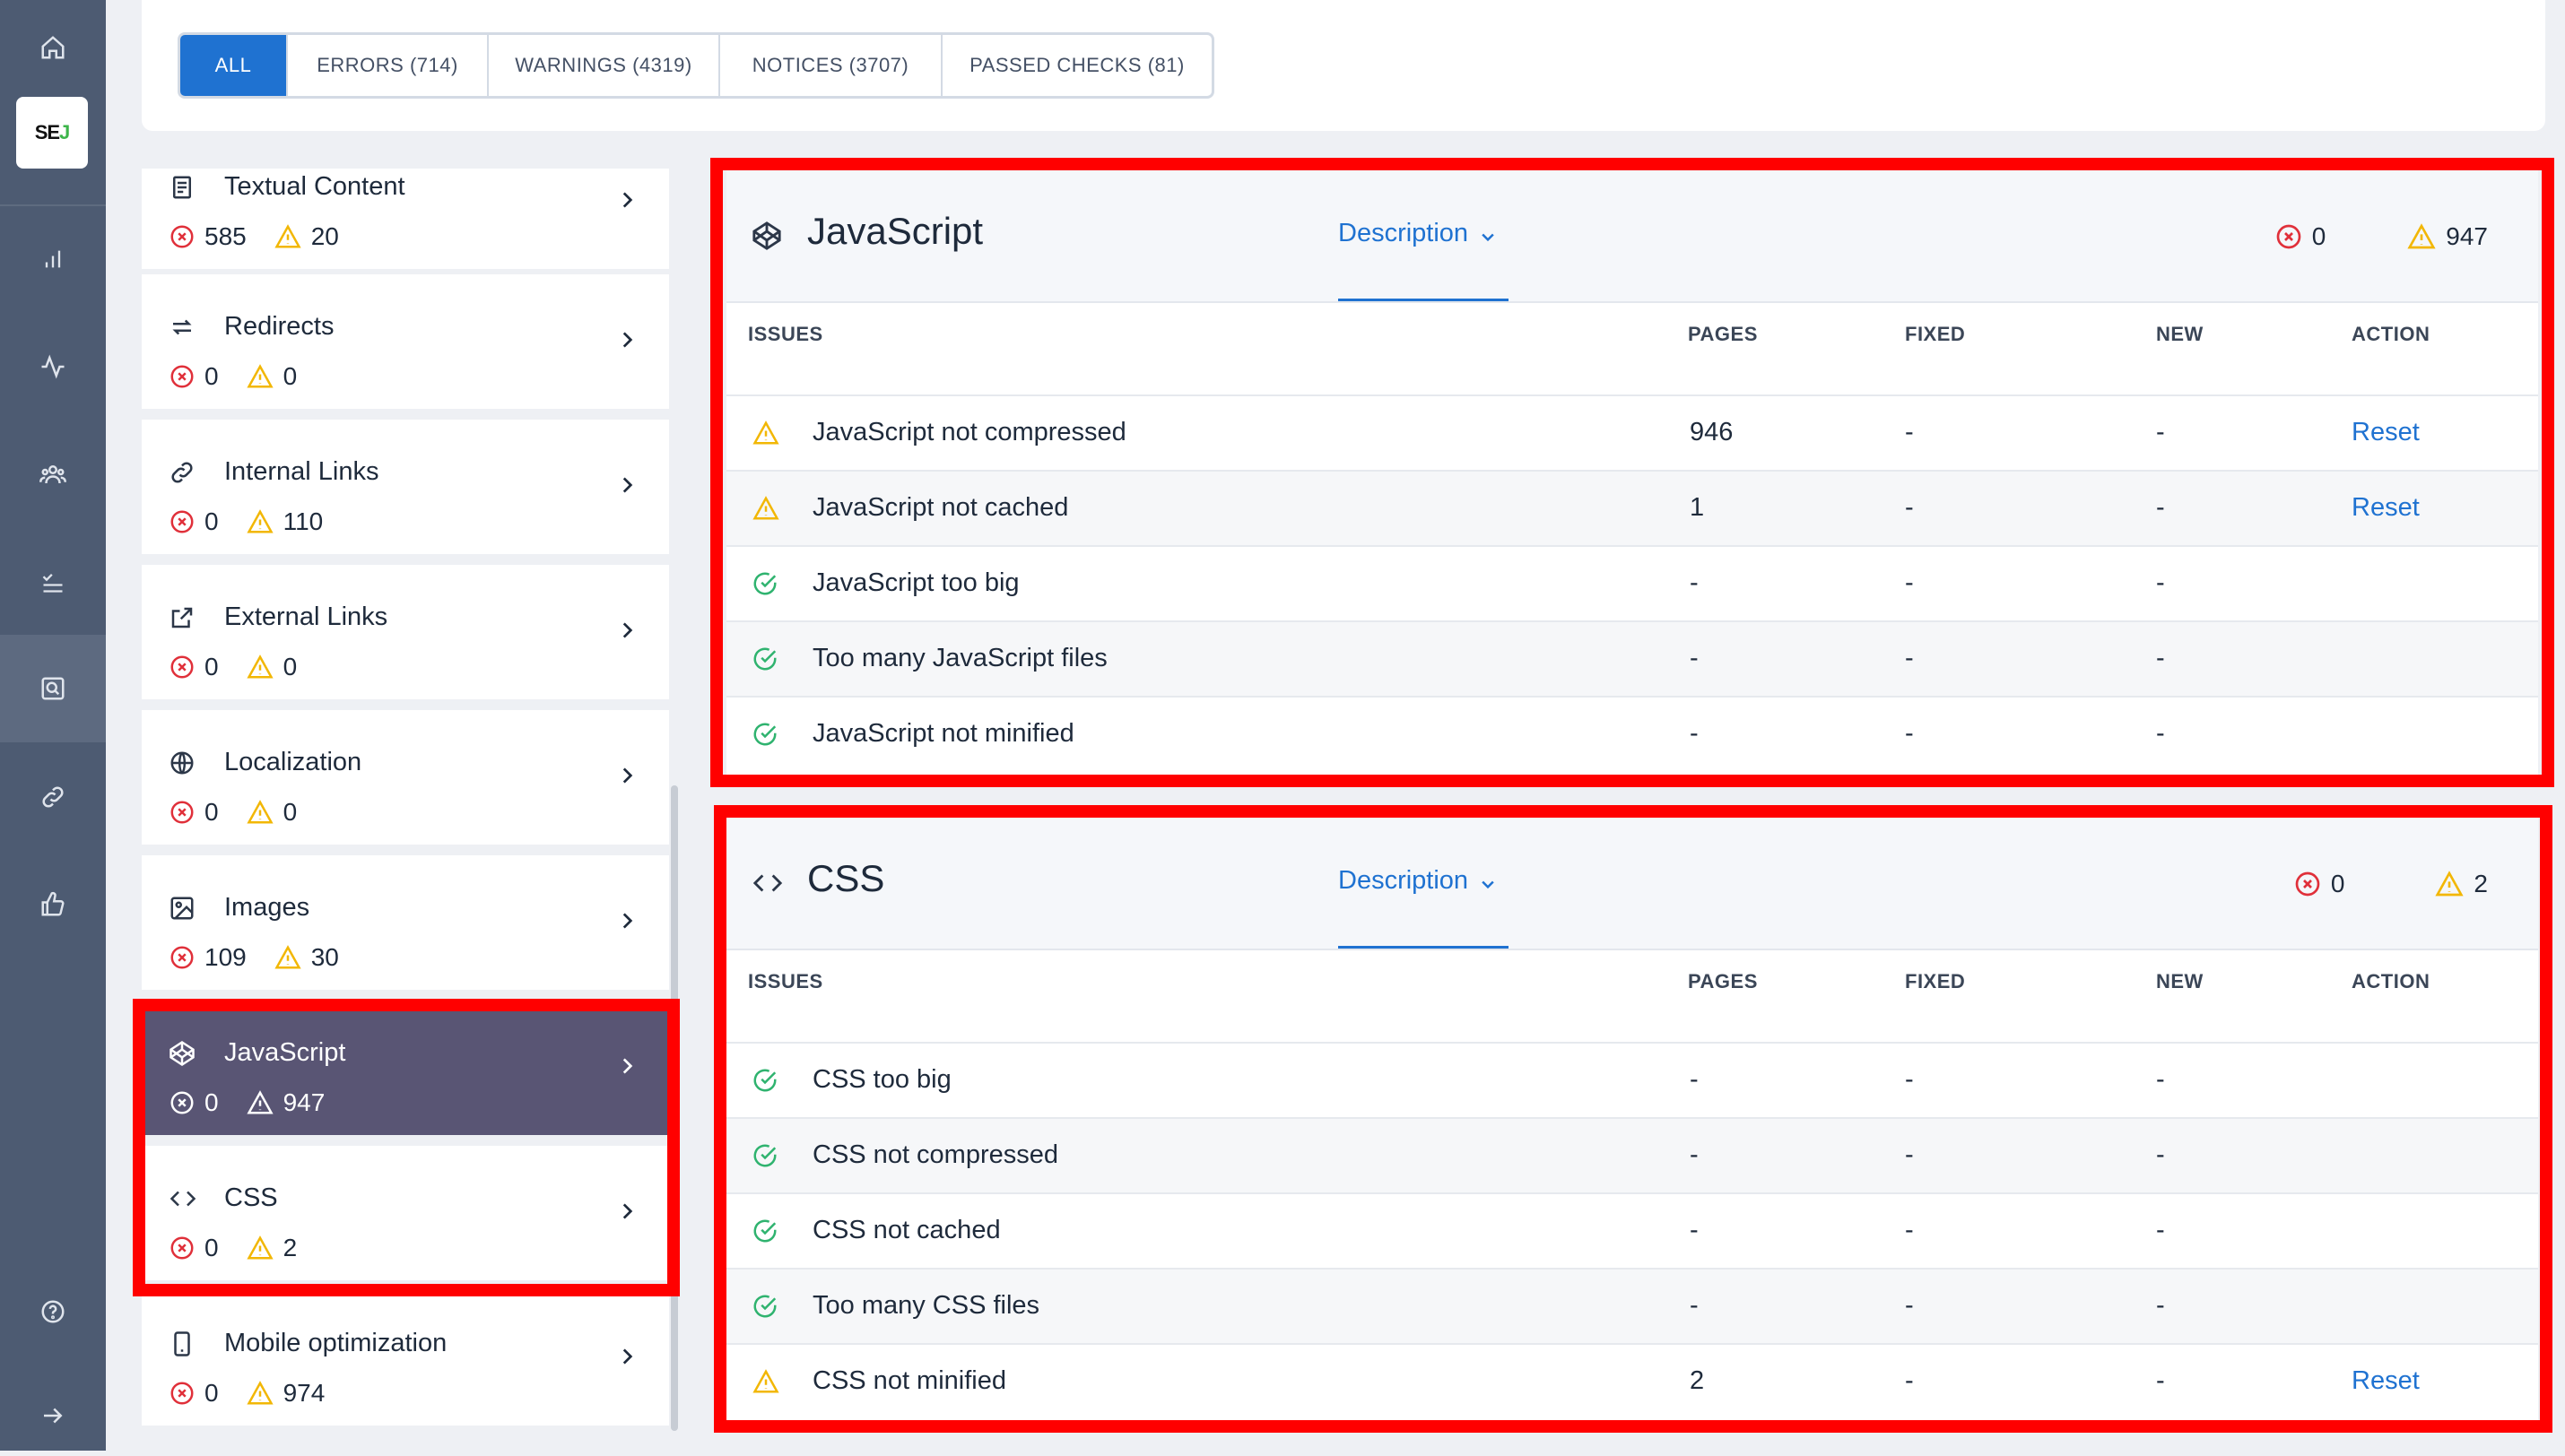  I want to click on external-link-icon, so click(182, 617).